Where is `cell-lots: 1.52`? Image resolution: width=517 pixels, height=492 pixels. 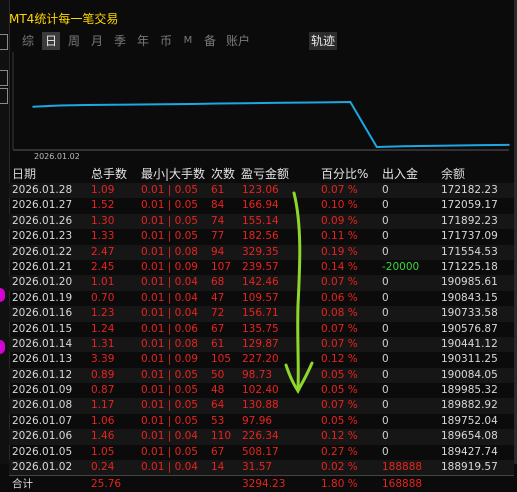 cell-lots: 1.52 is located at coordinates (103, 205).